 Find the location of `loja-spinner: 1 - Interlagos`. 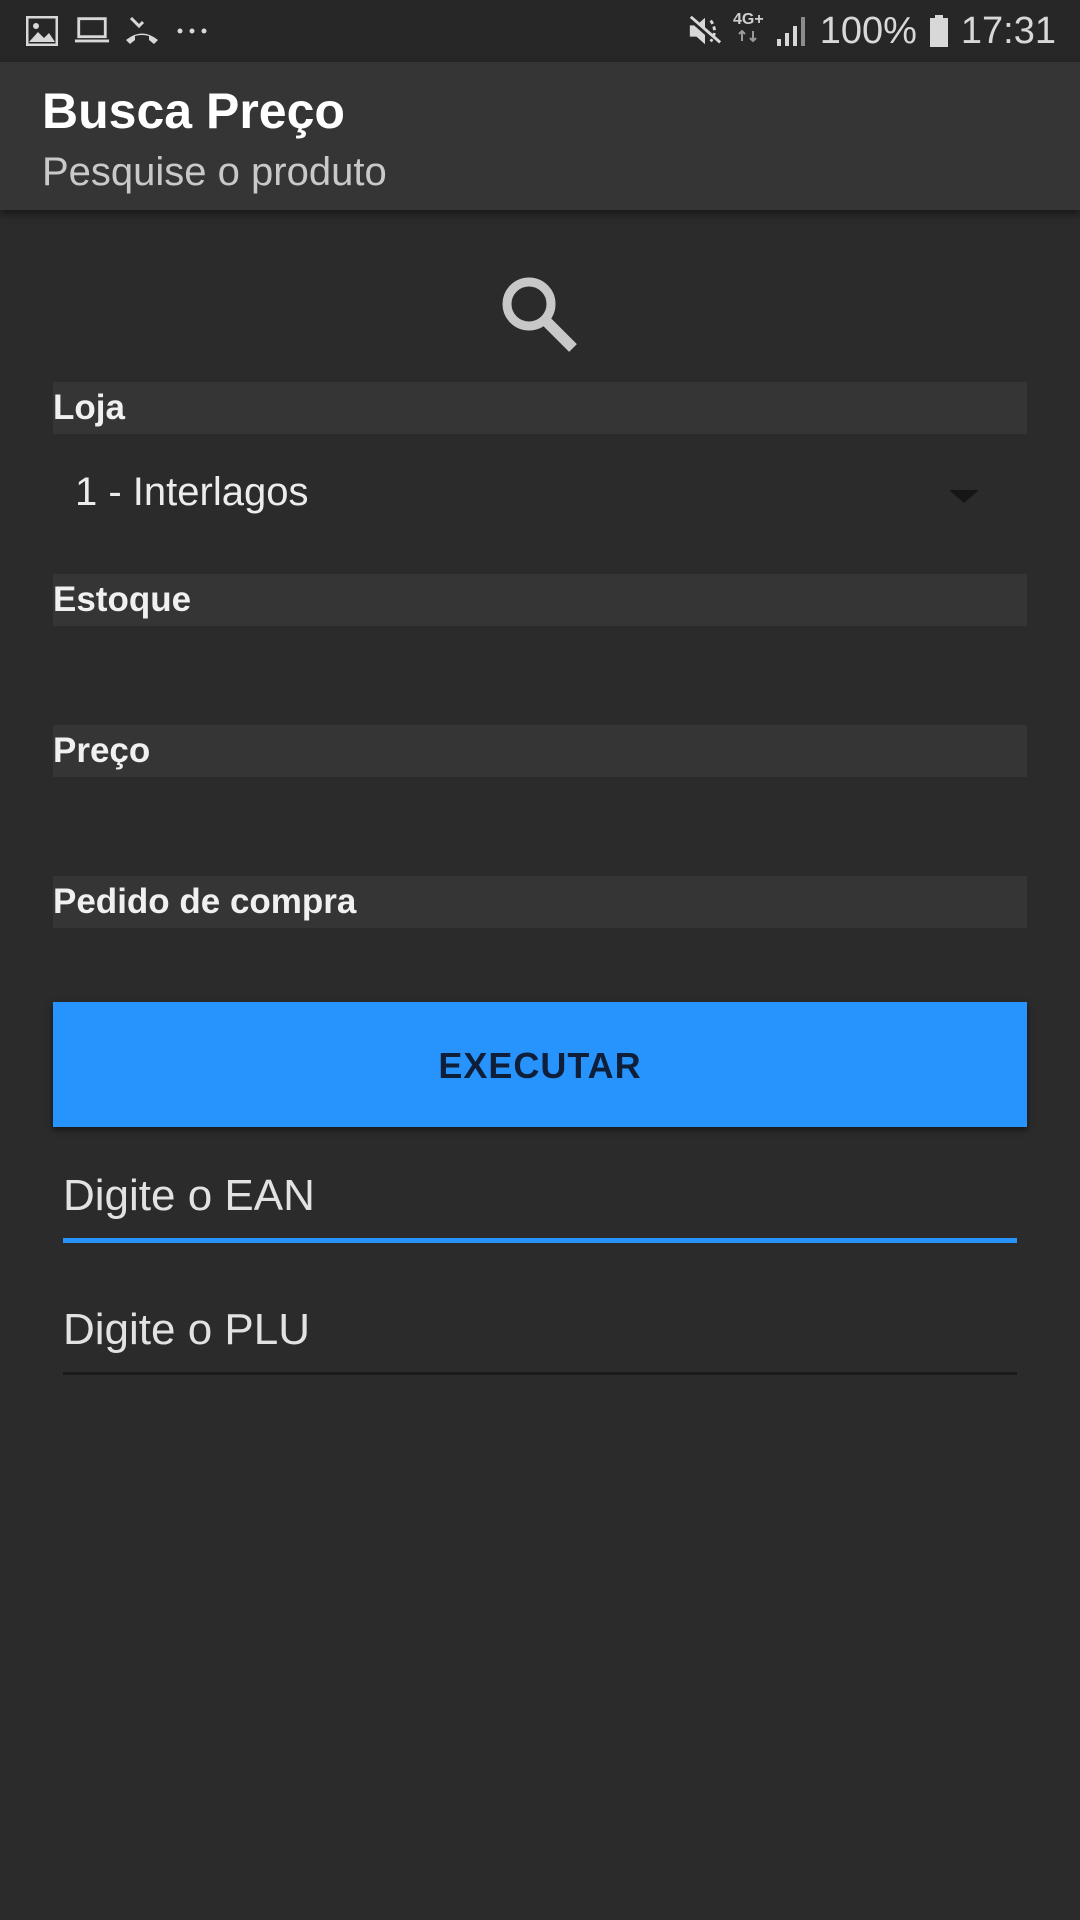

loja-spinner: 1 - Interlagos is located at coordinates (540, 496).